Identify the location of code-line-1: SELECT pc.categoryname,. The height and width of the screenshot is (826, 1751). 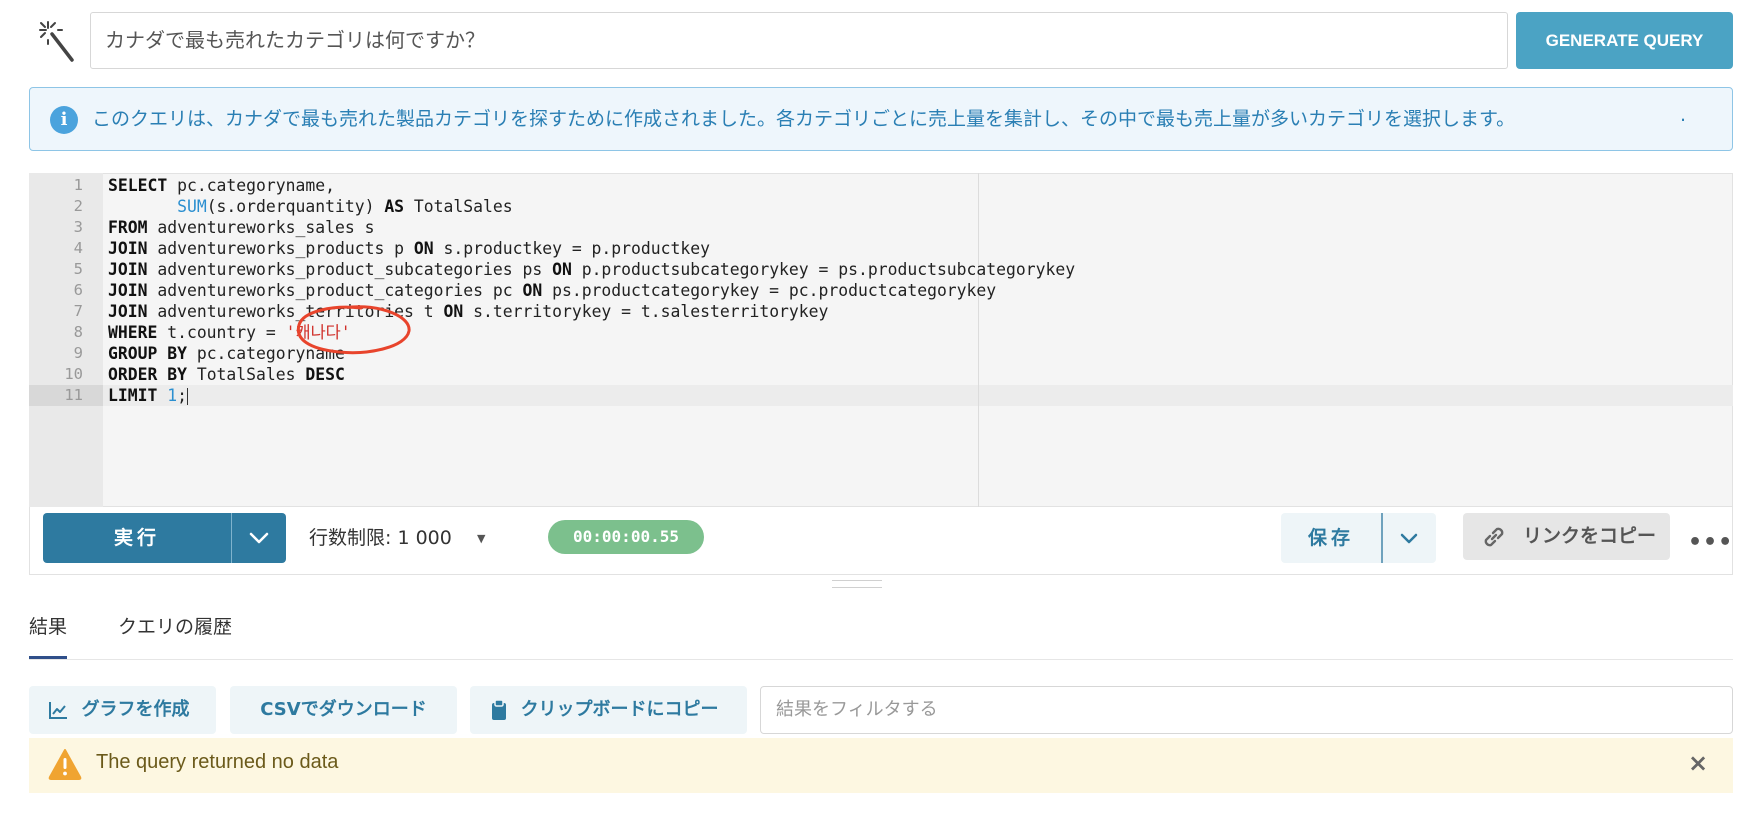
(221, 185).